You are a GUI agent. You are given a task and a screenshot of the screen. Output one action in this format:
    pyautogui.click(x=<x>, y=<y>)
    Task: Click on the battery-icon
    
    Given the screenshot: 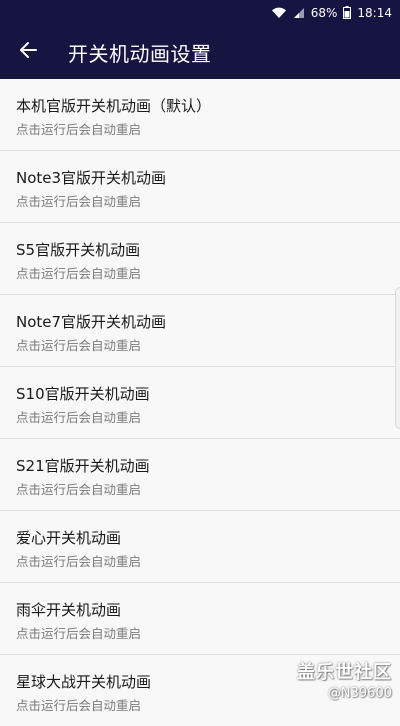 What is the action you would take?
    pyautogui.click(x=347, y=12)
    